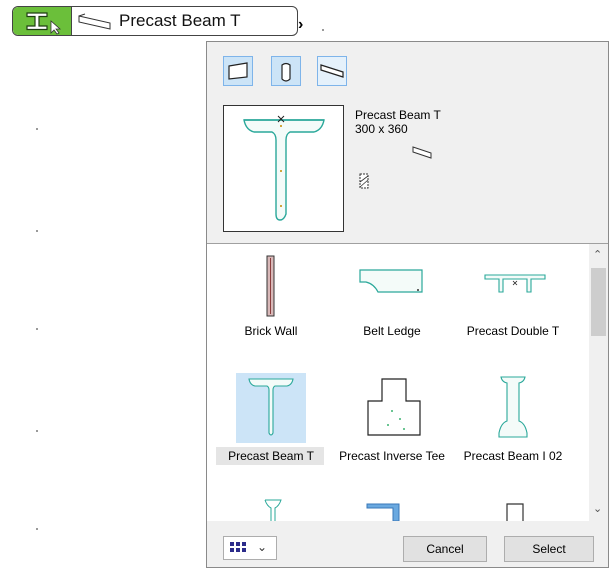 The height and width of the screenshot is (569, 610). What do you see at coordinates (445, 549) in the screenshot?
I see `cancel-button: Cancel` at bounding box center [445, 549].